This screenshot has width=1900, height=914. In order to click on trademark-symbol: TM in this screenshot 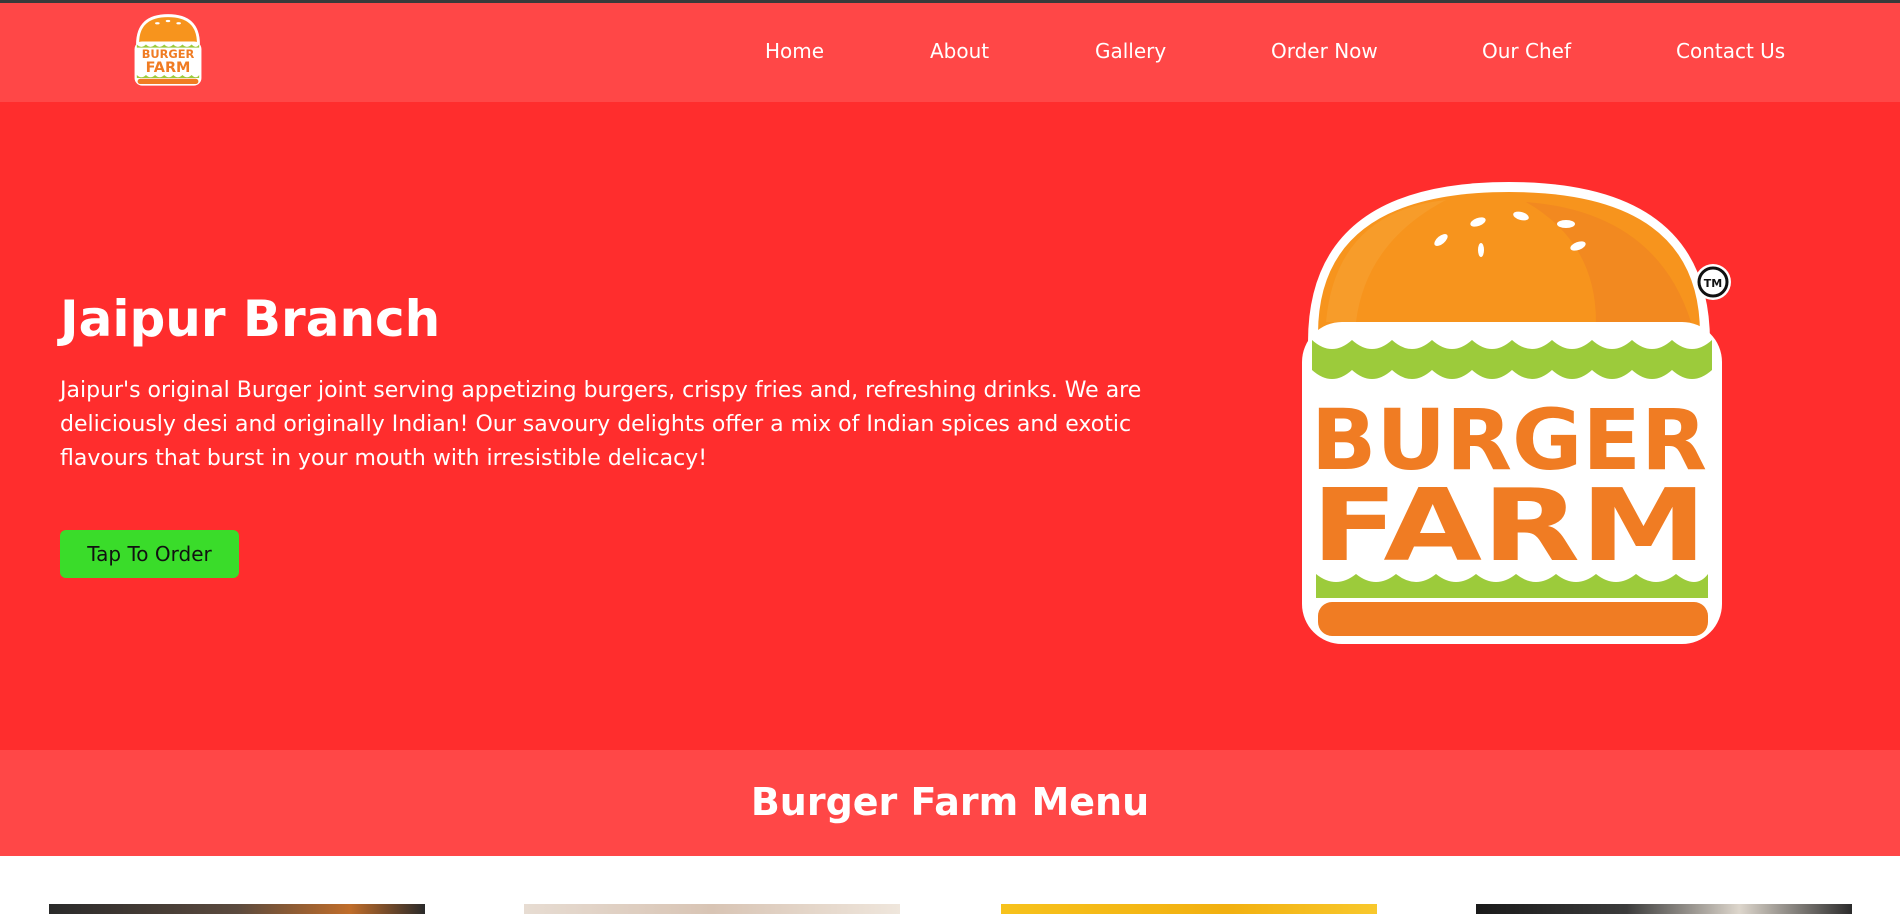, I will do `click(1713, 283)`.